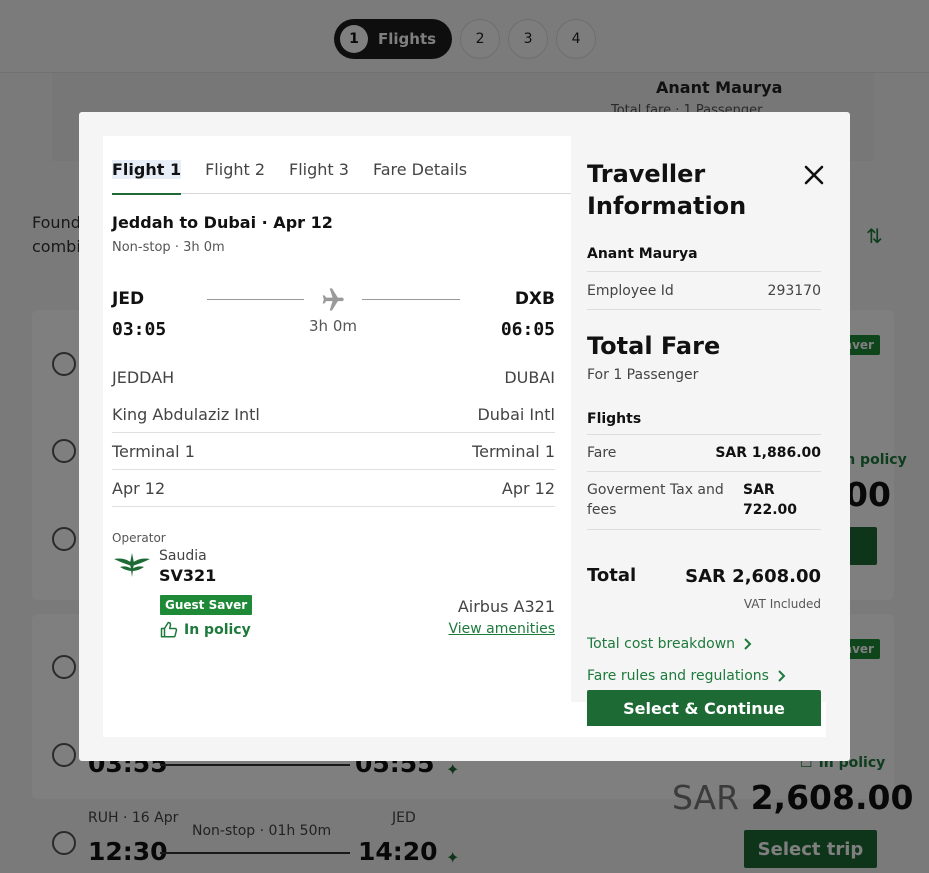 This screenshot has width=929, height=873. Describe the element at coordinates (153, 451) in the screenshot. I see `origin-terminal: Terminal 1` at that location.